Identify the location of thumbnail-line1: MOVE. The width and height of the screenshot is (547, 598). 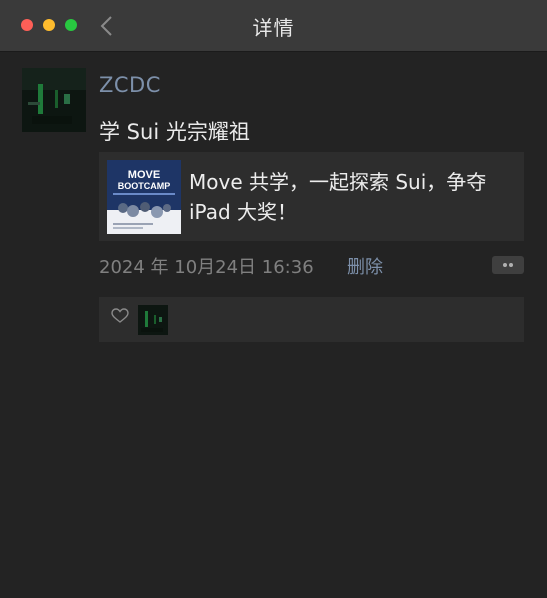
(144, 175).